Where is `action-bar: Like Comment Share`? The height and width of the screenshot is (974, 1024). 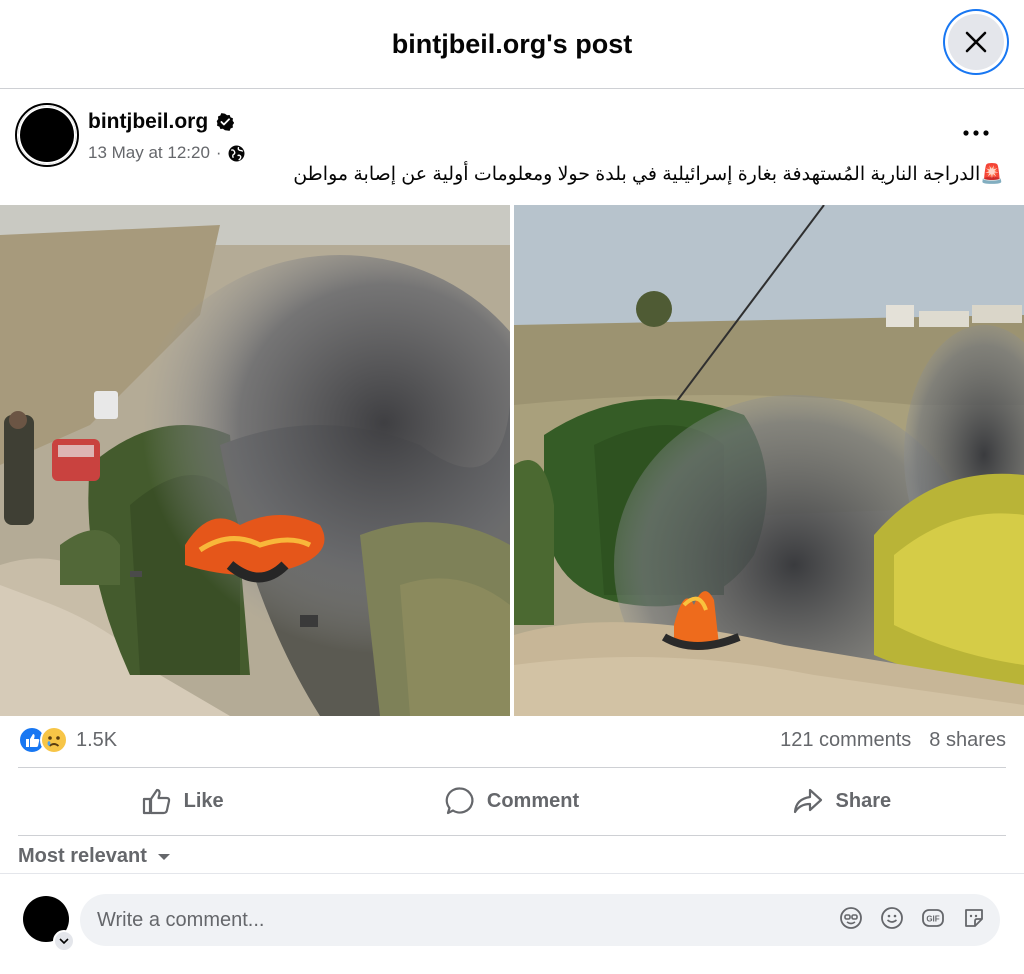
action-bar: Like Comment Share is located at coordinates (512, 801).